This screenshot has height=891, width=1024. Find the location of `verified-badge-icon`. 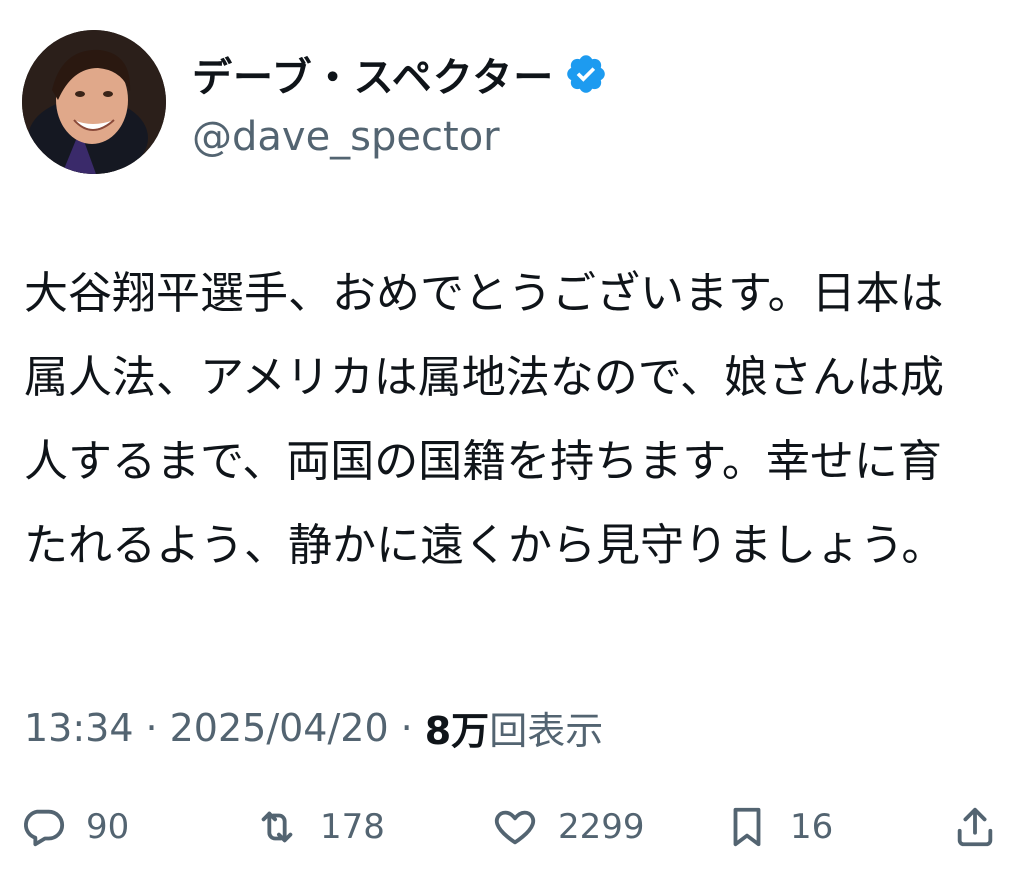

verified-badge-icon is located at coordinates (586, 74).